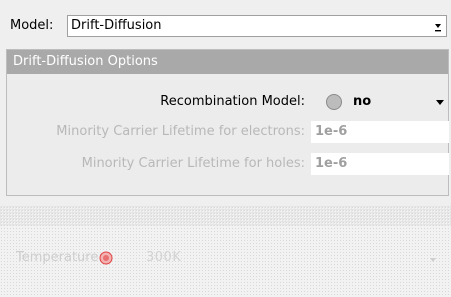 This screenshot has height=297, width=451. Describe the element at coordinates (433, 260) in the screenshot. I see `temperature-dropdown-arrow-icon` at that location.